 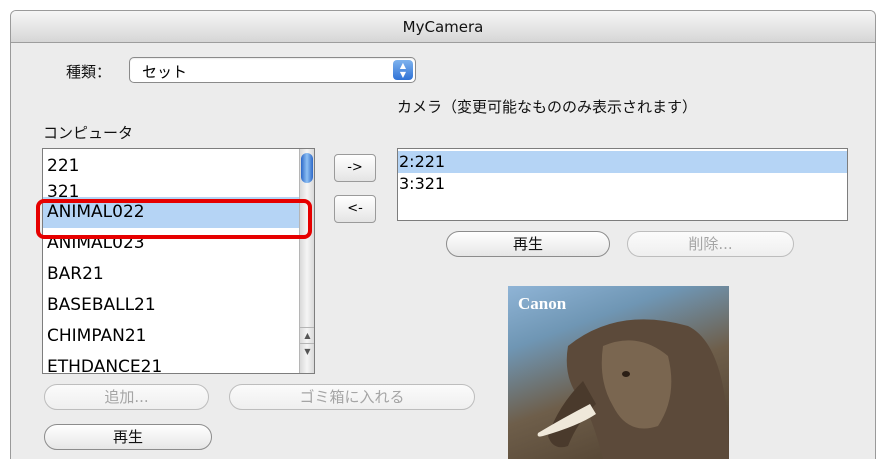 I want to click on computer-label: コンピュータ, so click(x=88, y=133).